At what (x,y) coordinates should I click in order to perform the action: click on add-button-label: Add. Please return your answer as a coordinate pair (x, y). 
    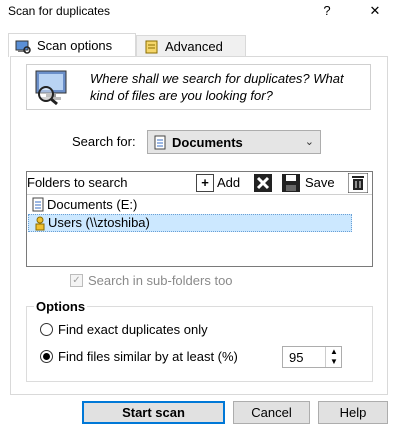
    Looking at the image, I should click on (228, 182).